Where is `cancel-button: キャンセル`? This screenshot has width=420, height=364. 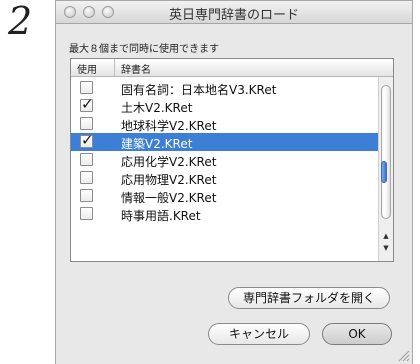
cancel-button: キャンセル is located at coordinates (259, 334).